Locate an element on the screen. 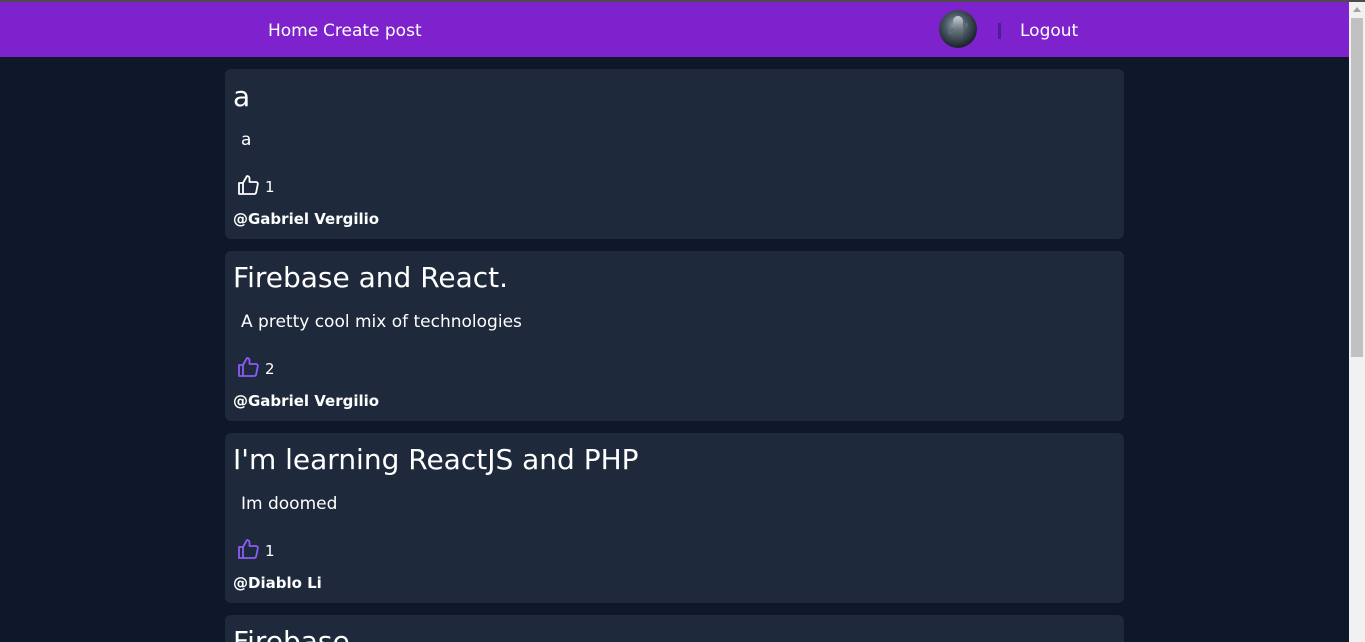  user-avatar is located at coordinates (958, 29).